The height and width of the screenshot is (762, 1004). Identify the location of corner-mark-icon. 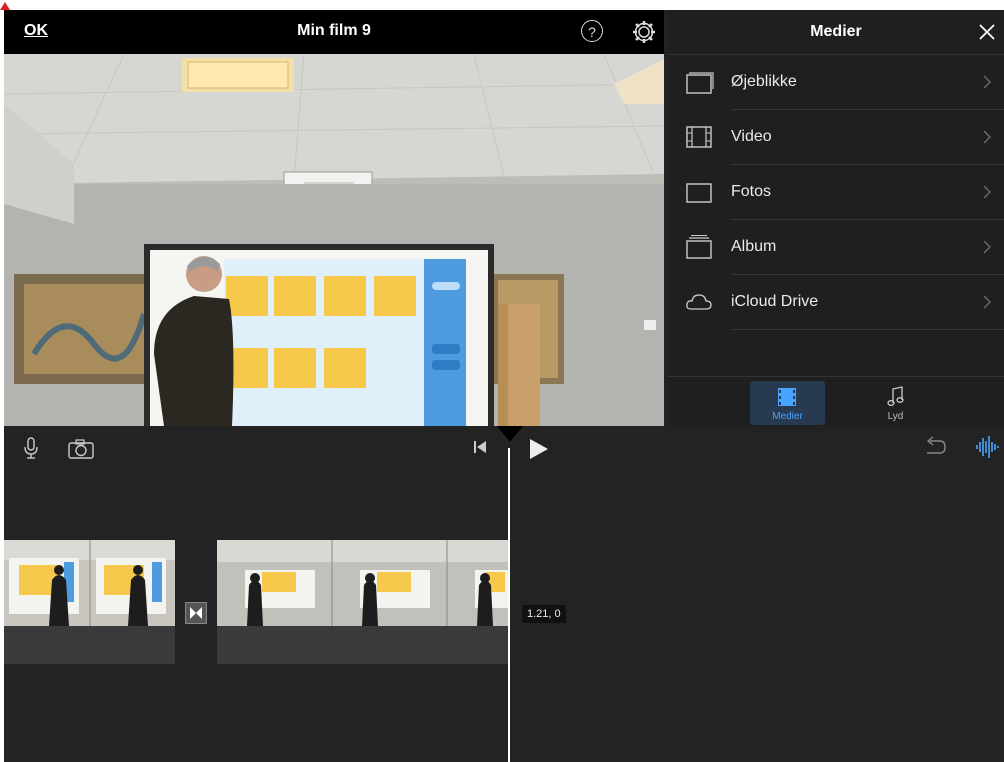
(5, 6).